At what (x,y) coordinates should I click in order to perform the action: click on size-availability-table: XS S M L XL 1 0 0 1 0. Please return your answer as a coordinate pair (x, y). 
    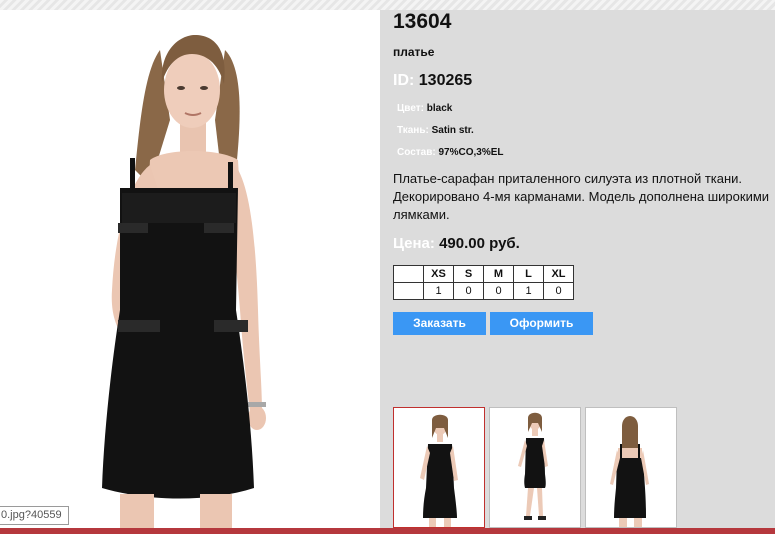
    Looking at the image, I should click on (483, 282).